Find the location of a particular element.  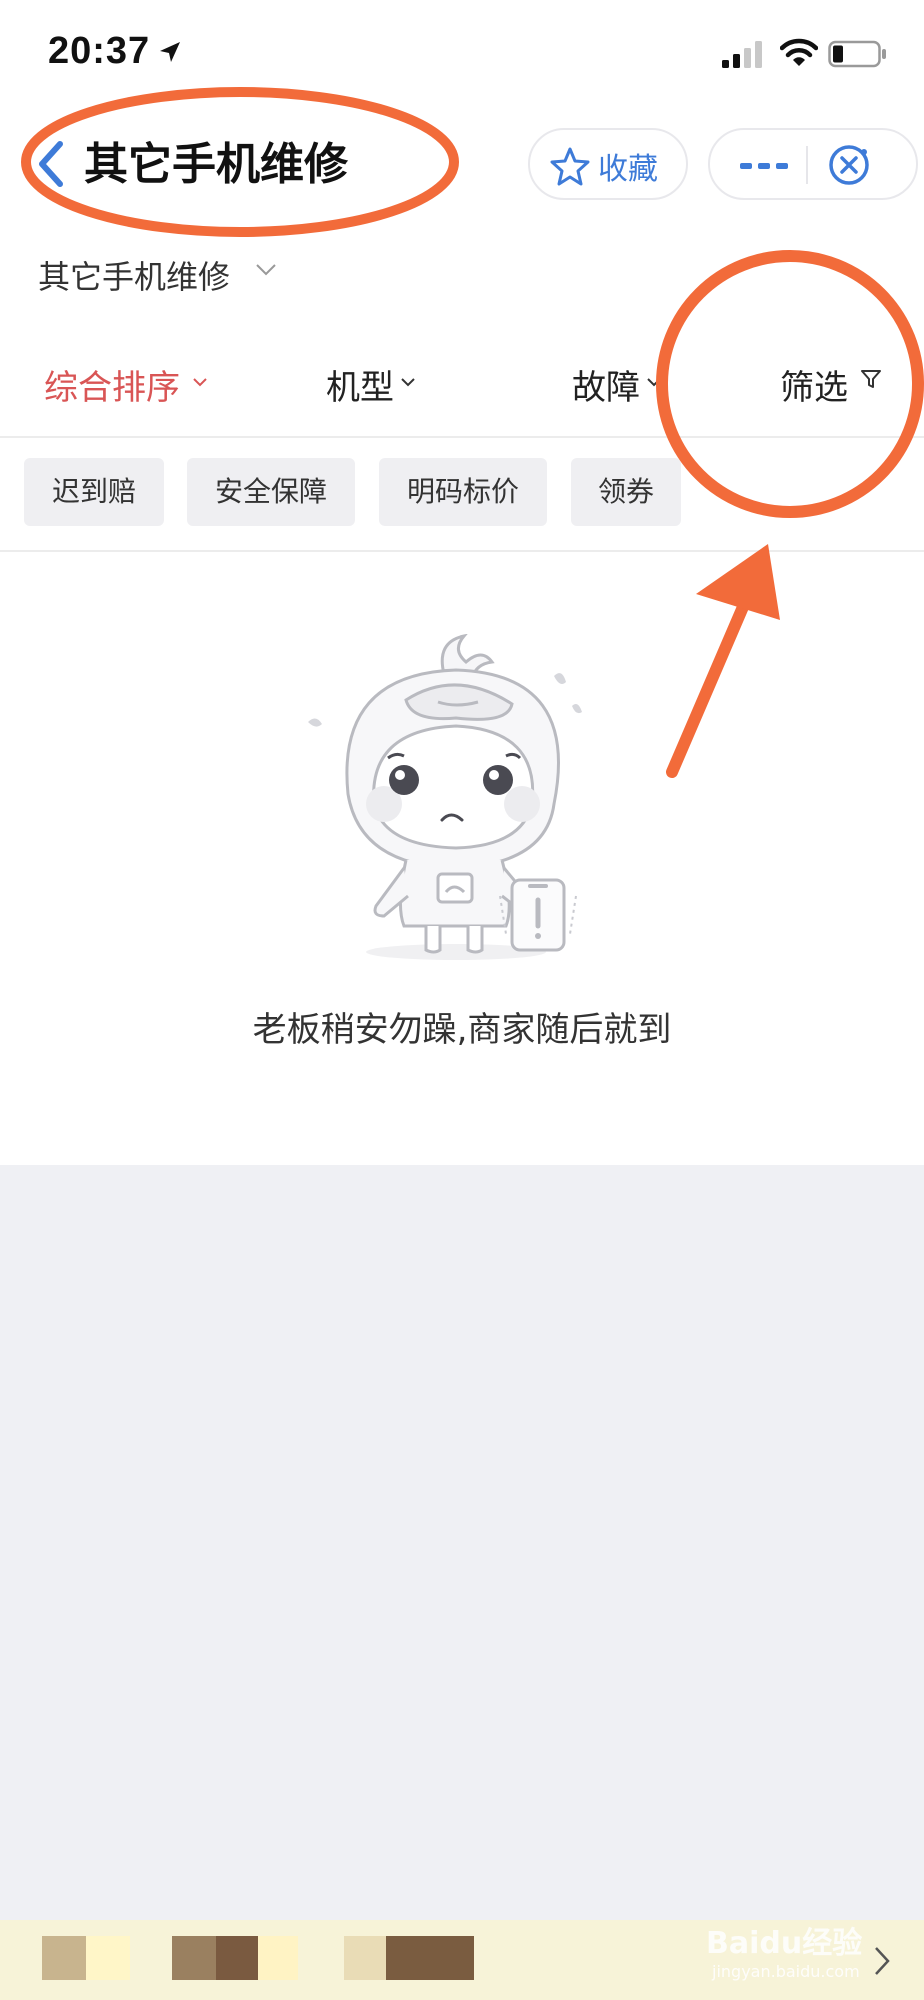

tag-clear-pricing: 明码标价 is located at coordinates (463, 492).